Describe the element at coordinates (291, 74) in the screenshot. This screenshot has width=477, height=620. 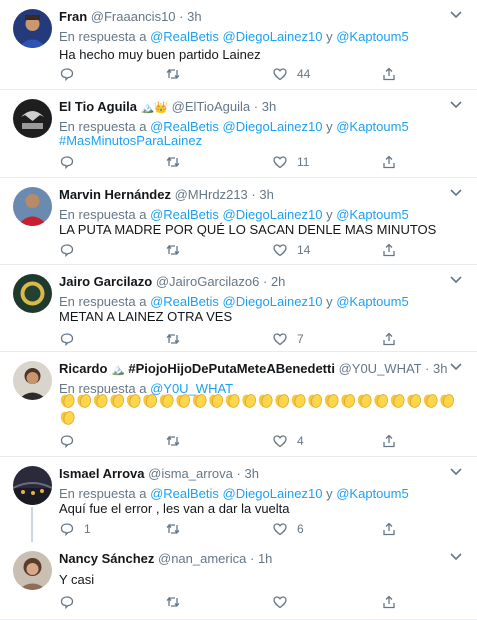
I see `like-button: 44` at that location.